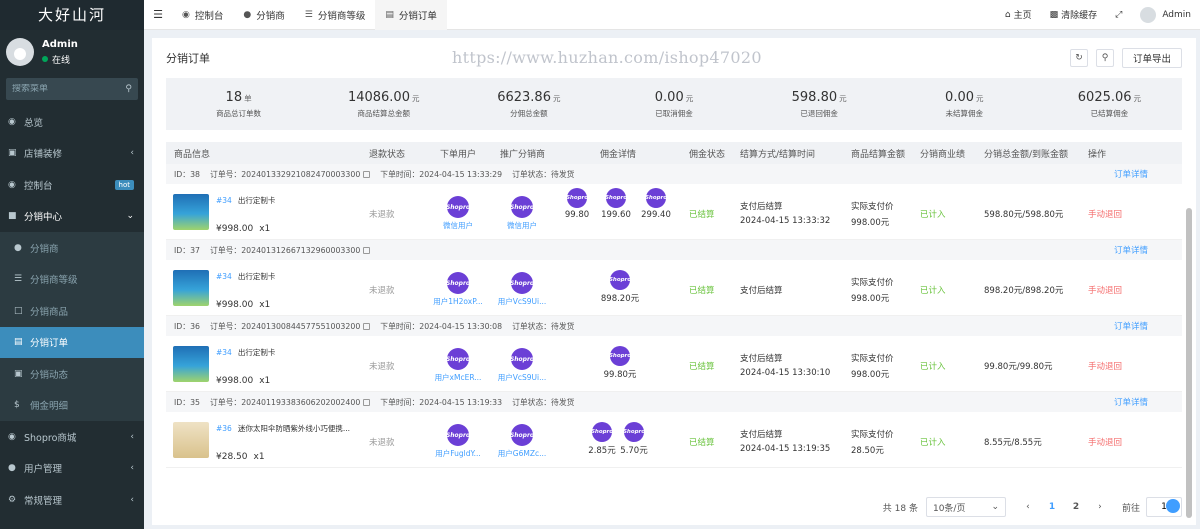 The image size is (1200, 529). Describe the element at coordinates (18, 279) in the screenshot. I see `list-icon: ☰` at that location.